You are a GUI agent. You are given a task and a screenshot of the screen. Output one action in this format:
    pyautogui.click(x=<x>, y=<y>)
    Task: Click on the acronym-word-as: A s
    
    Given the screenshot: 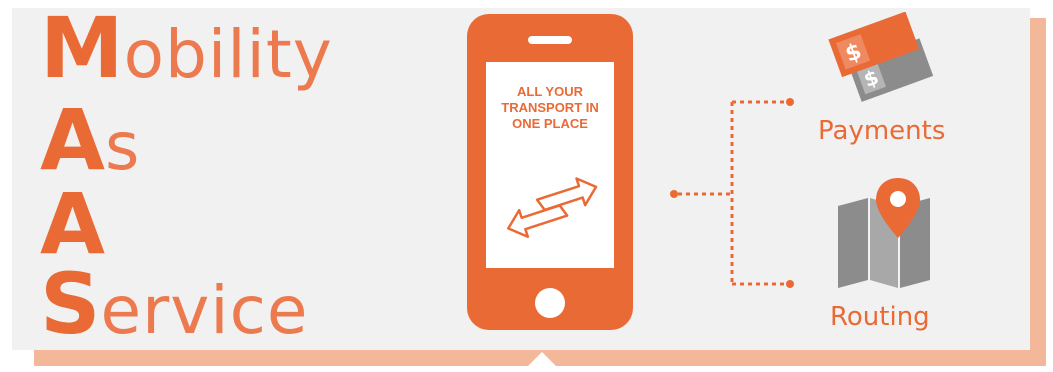 What is the action you would take?
    pyautogui.click(x=90, y=140)
    